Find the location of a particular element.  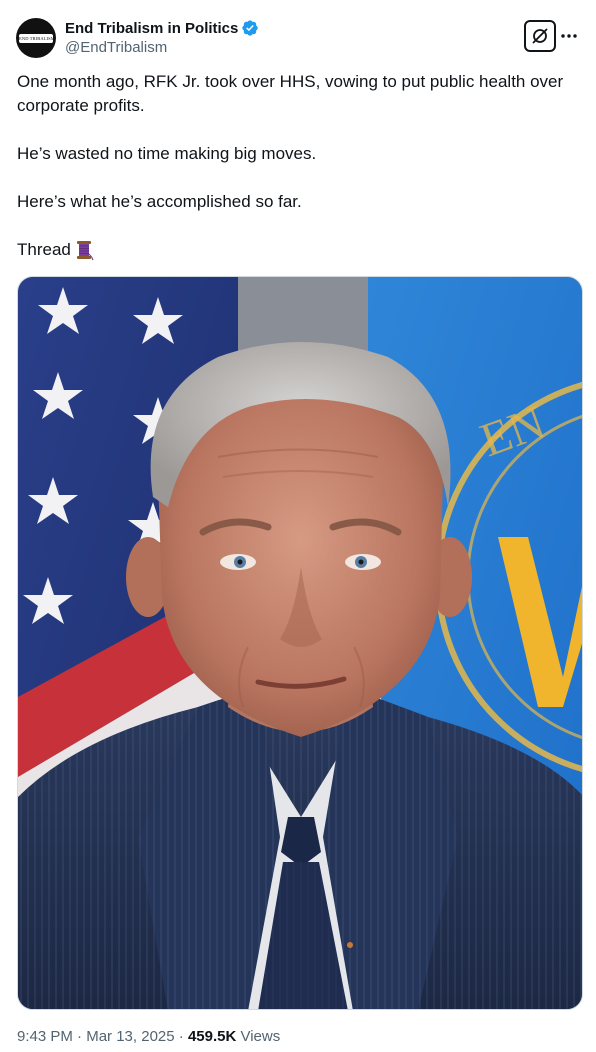

tweet-paragraph: He’s wasted no time making big moves. is located at coordinates (167, 153).